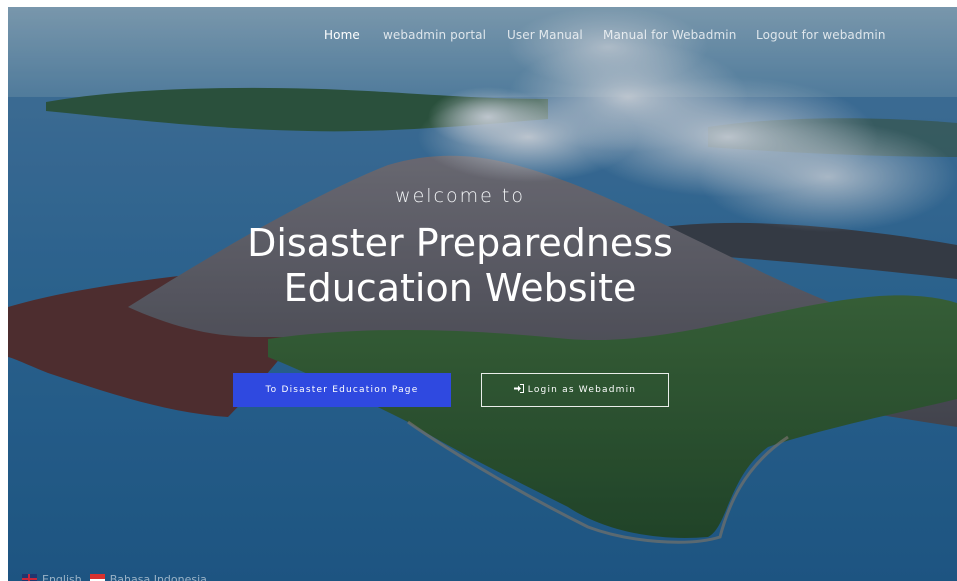 The width and height of the screenshot is (957, 581). What do you see at coordinates (97, 577) in the screenshot?
I see `indonesia-flag-icon` at bounding box center [97, 577].